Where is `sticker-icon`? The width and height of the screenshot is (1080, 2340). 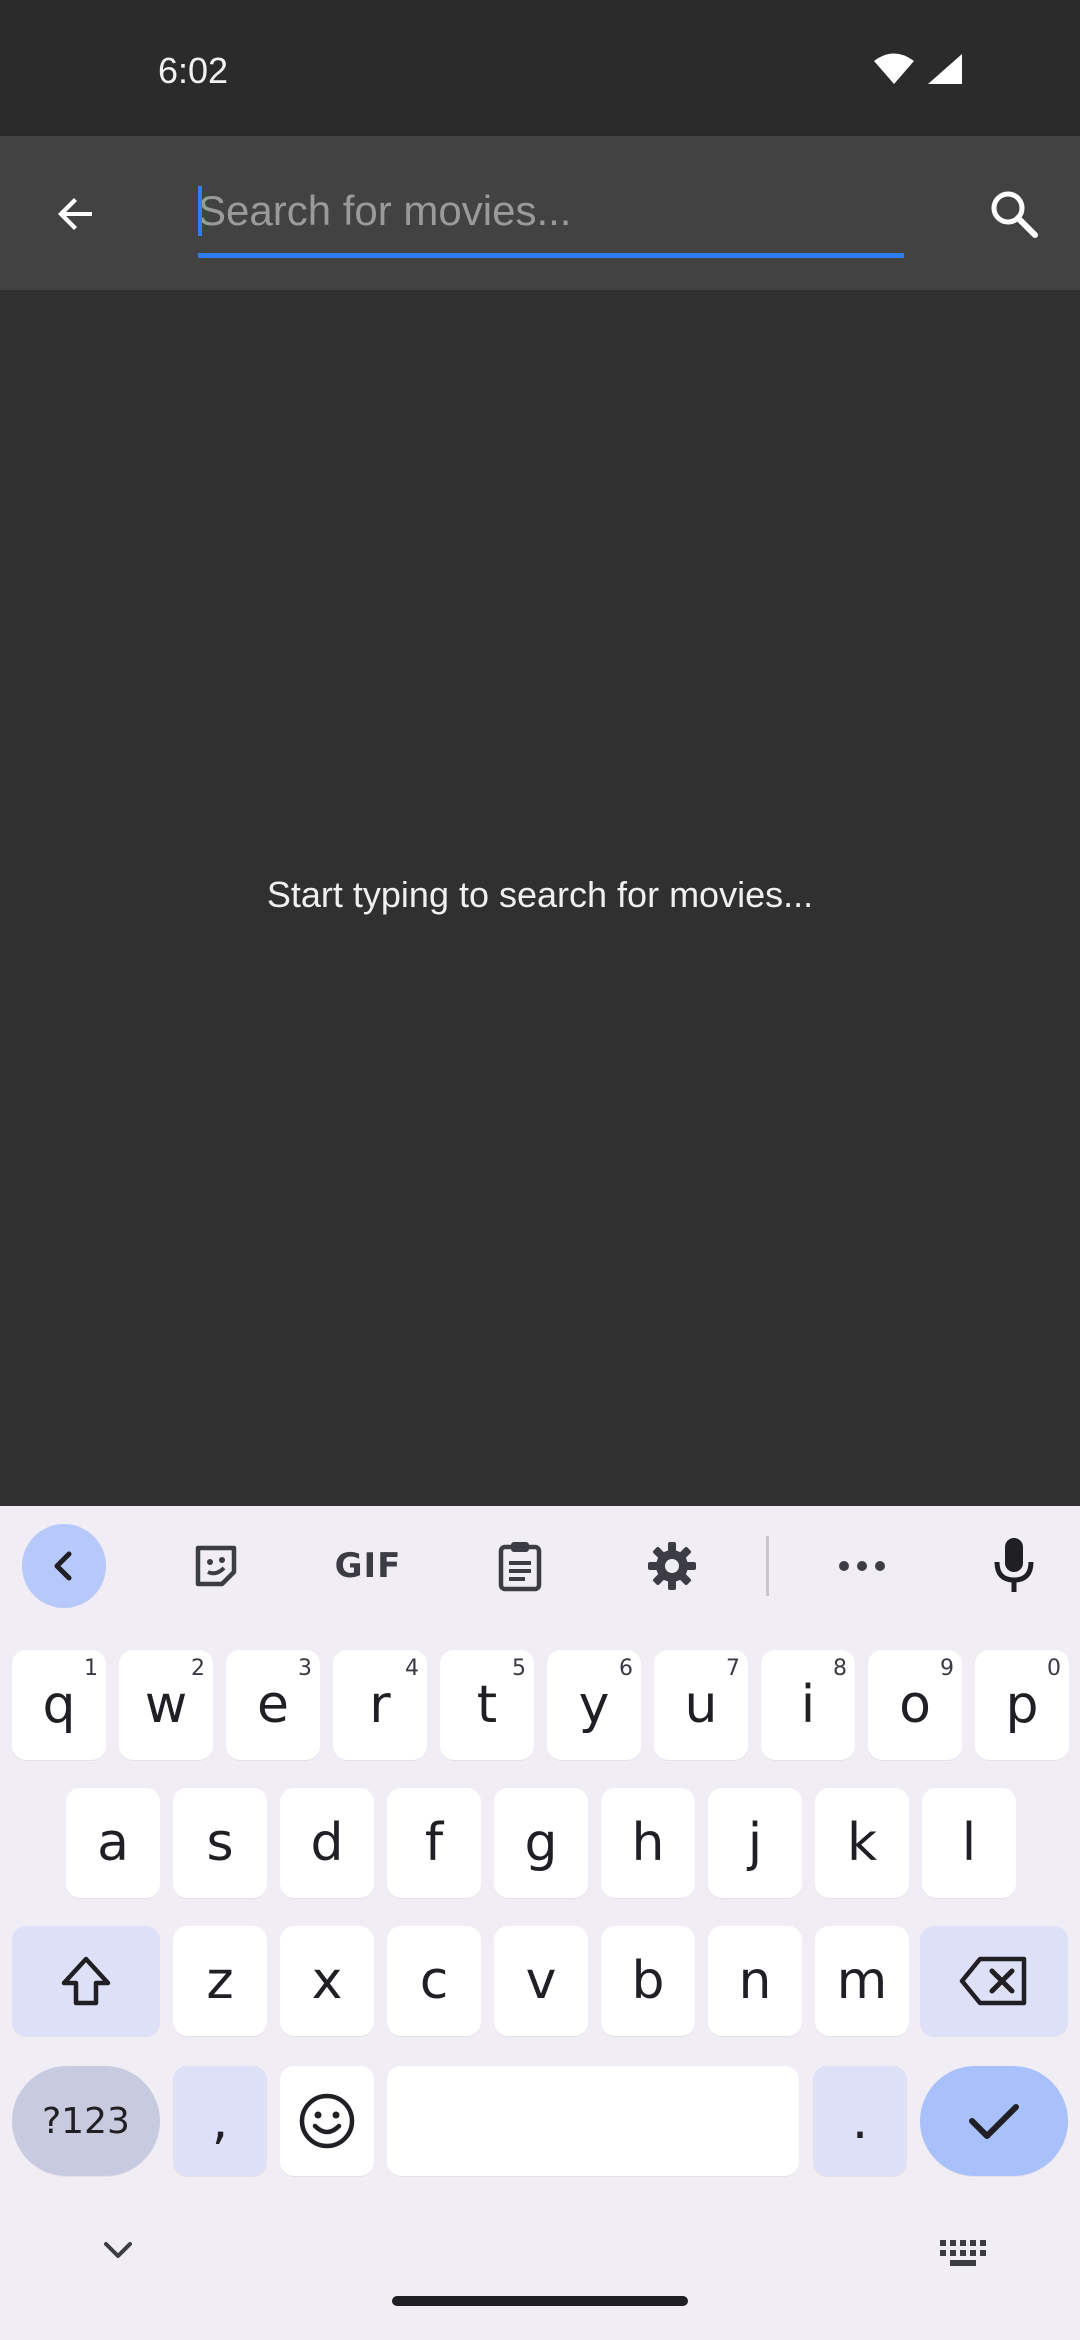
sticker-icon is located at coordinates (216, 1566).